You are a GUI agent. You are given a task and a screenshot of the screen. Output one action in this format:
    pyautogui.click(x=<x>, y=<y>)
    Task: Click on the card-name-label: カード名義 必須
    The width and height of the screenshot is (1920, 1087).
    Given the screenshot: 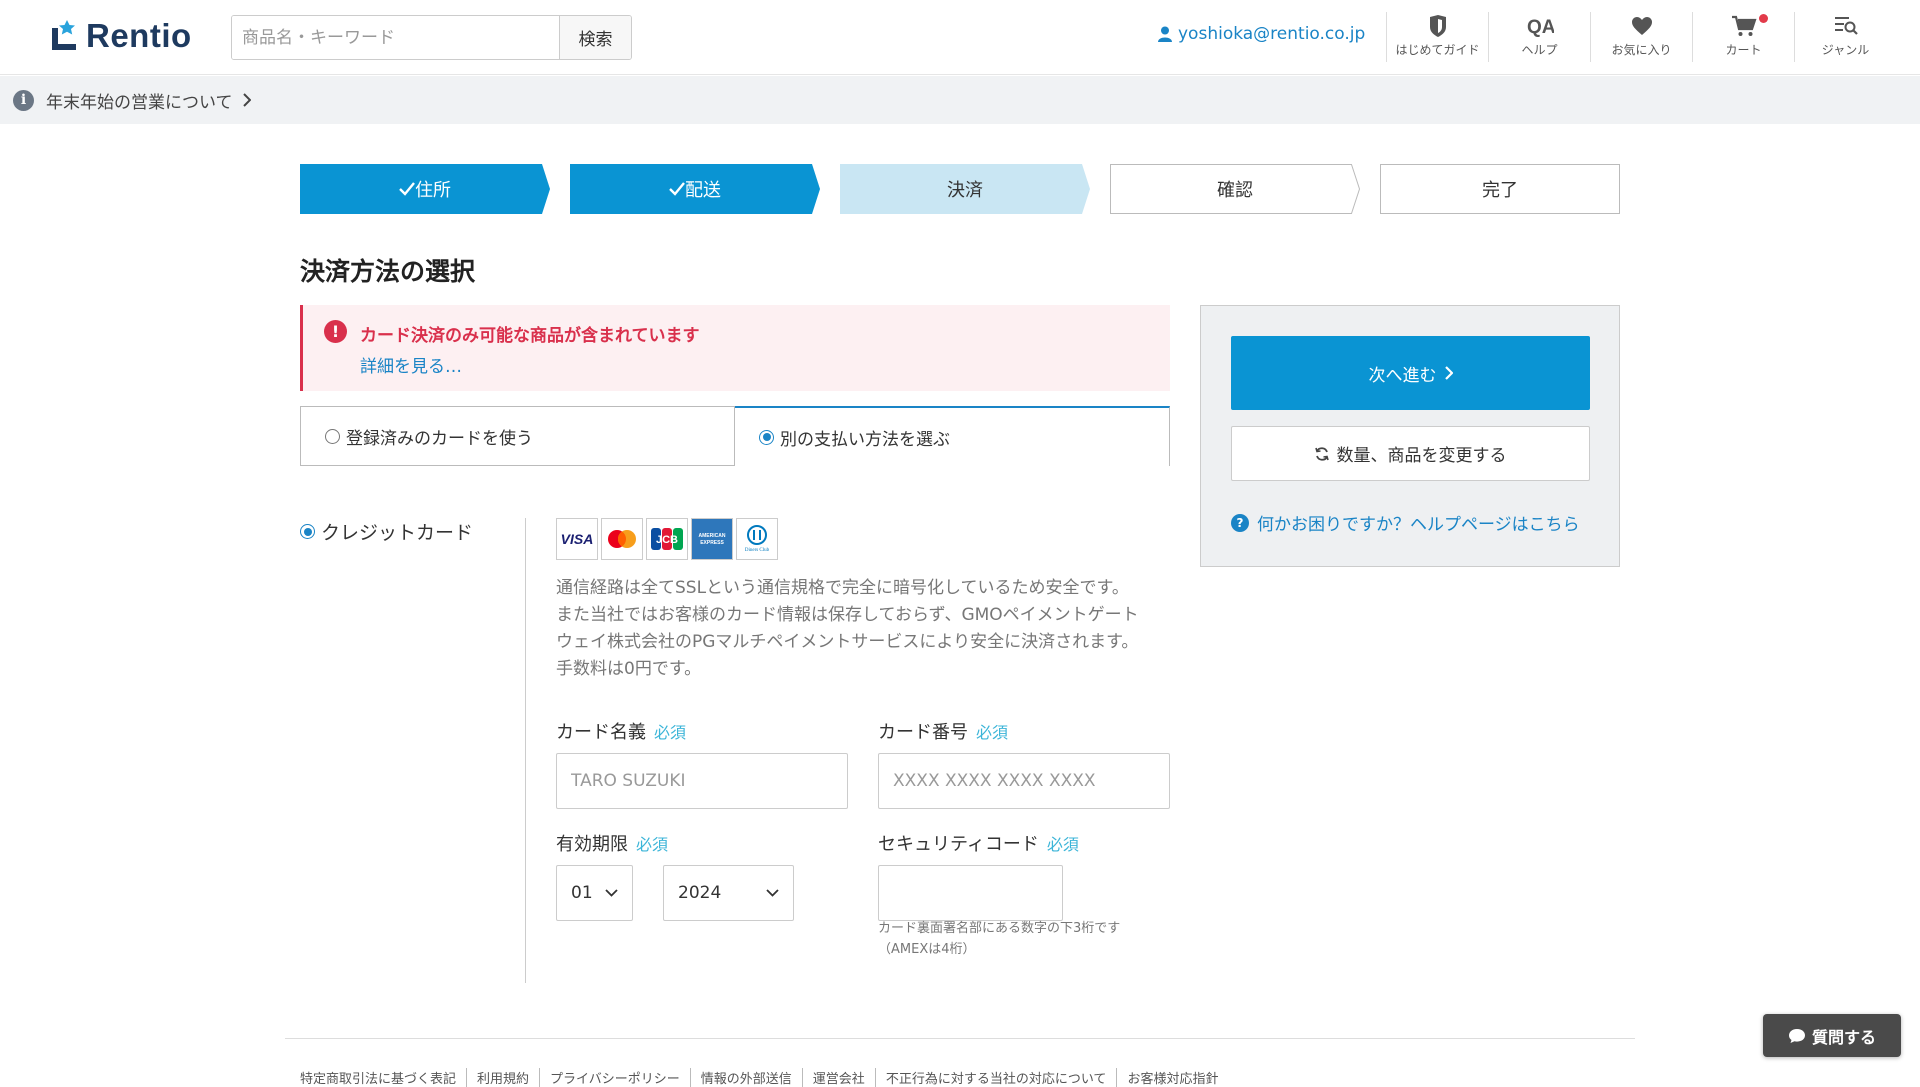 What is the action you would take?
    pyautogui.click(x=621, y=731)
    